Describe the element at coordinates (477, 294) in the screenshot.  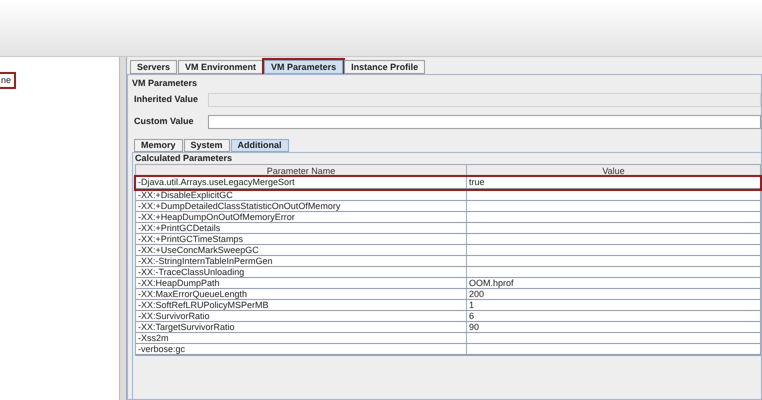
I see `table-cell-text: 200` at that location.